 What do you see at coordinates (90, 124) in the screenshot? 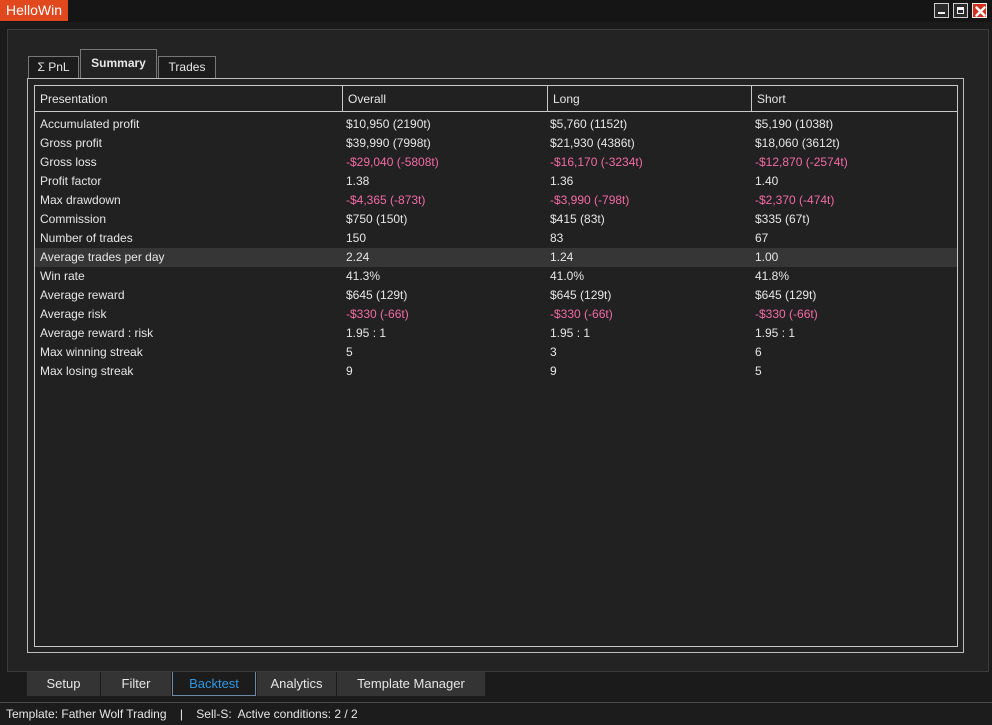
I see `row-label: Accumulated profit` at bounding box center [90, 124].